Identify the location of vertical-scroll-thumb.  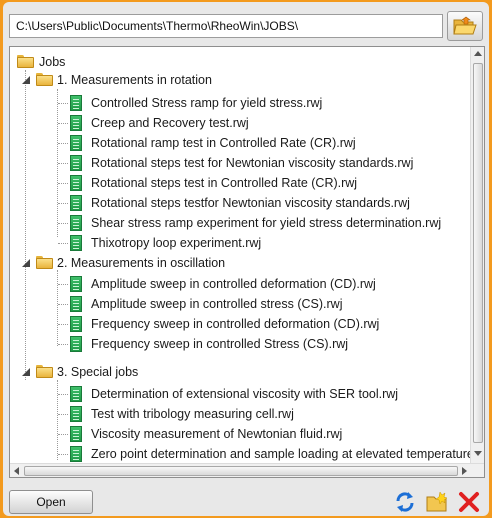
(478, 253).